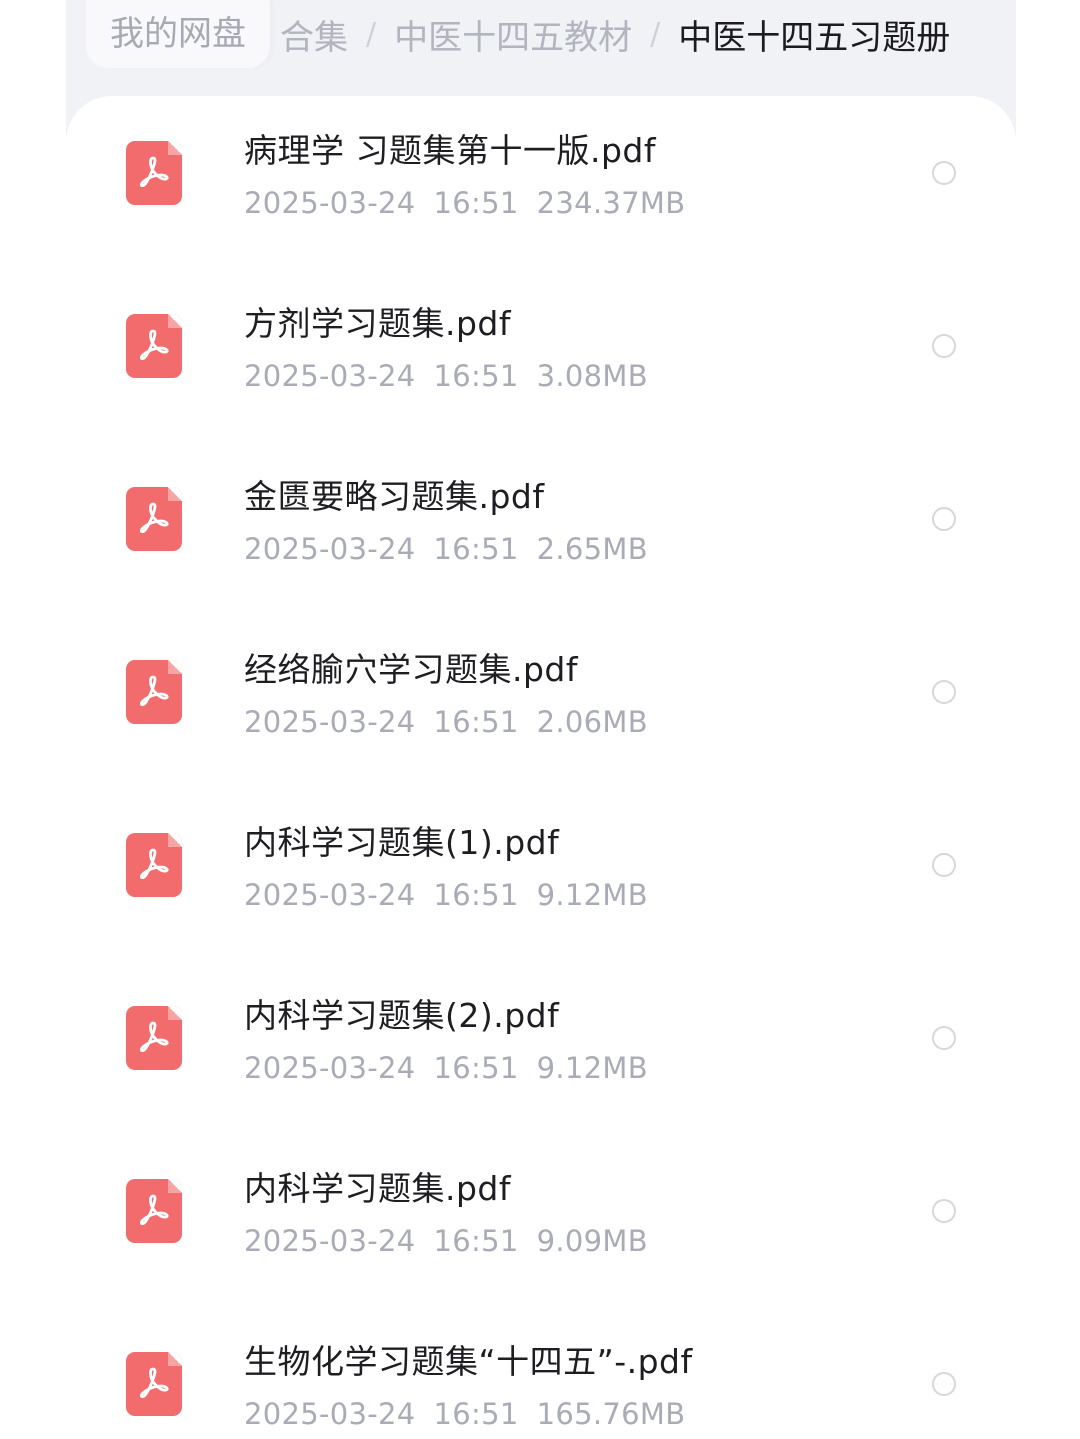  What do you see at coordinates (411, 669) in the screenshot?
I see `file-name: 经络腧穴学习题集.pdf` at bounding box center [411, 669].